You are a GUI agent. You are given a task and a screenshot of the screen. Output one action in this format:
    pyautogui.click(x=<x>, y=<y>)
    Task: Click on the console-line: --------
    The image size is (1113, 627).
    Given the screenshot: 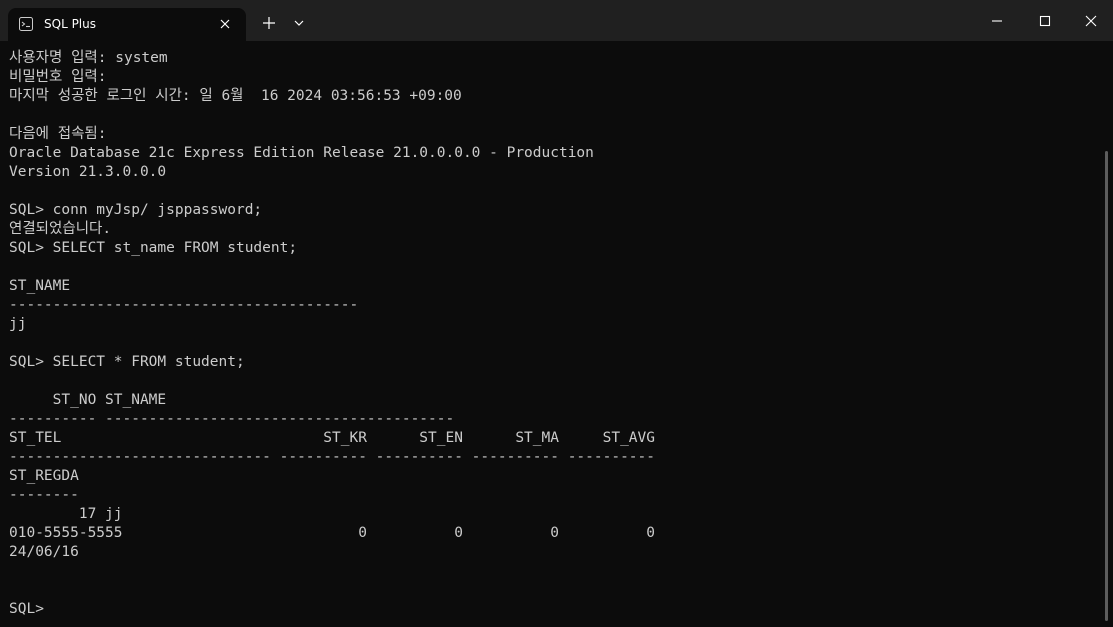 What is the action you would take?
    pyautogui.click(x=44, y=495)
    